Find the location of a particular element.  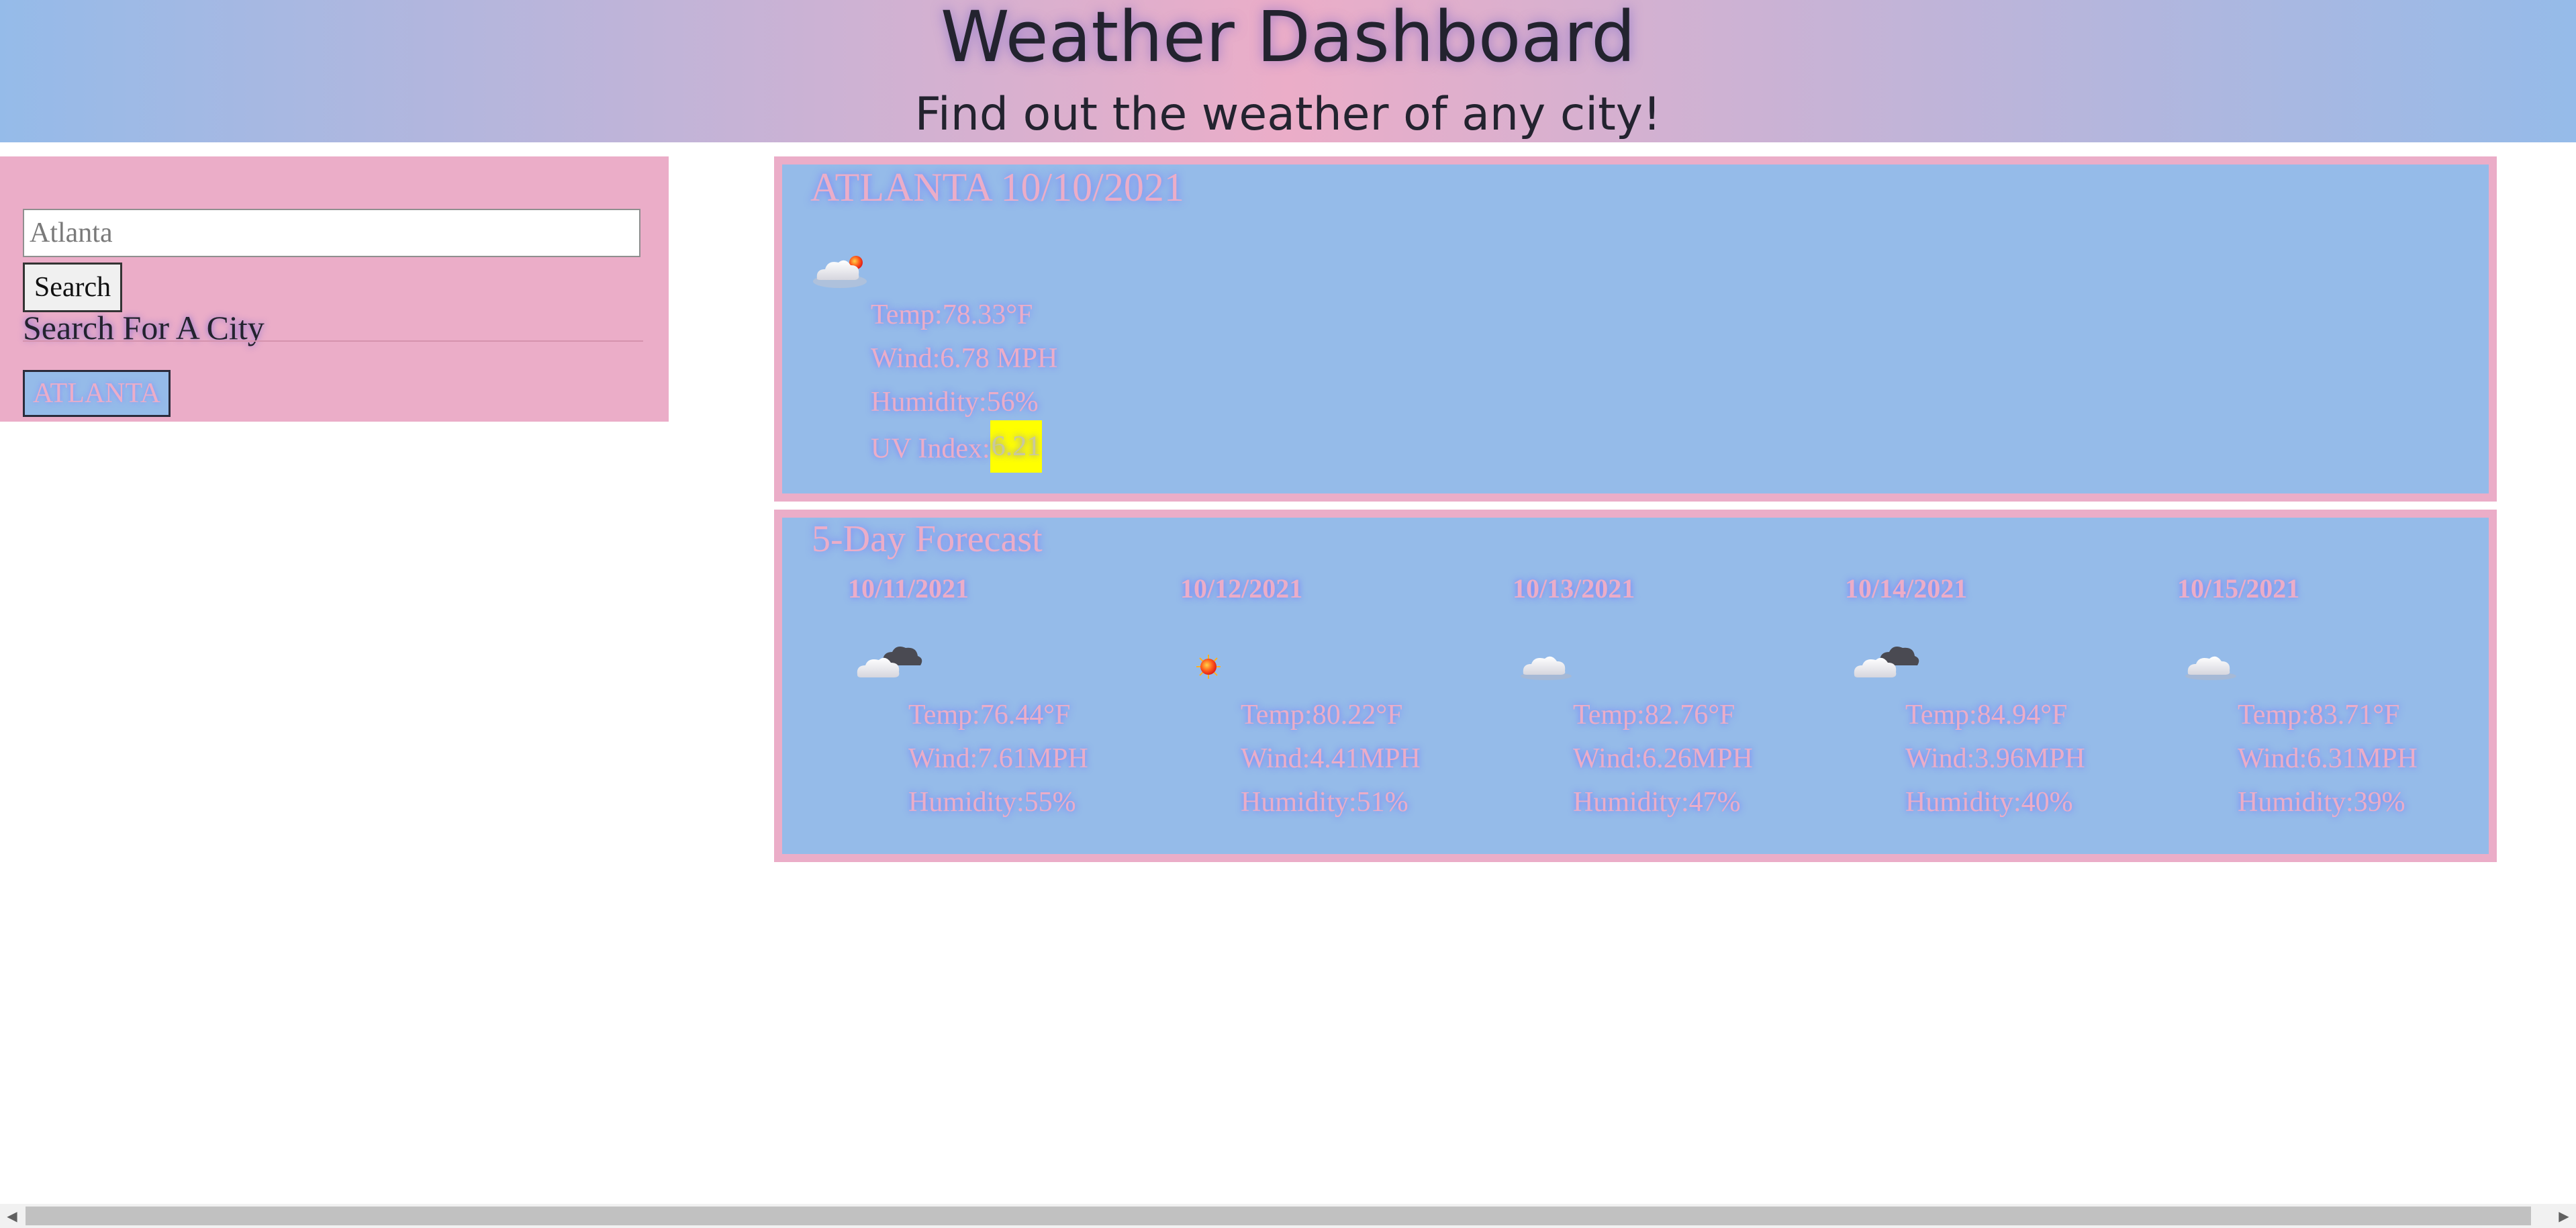

current-humidity: Humidity:56% is located at coordinates (955, 403).